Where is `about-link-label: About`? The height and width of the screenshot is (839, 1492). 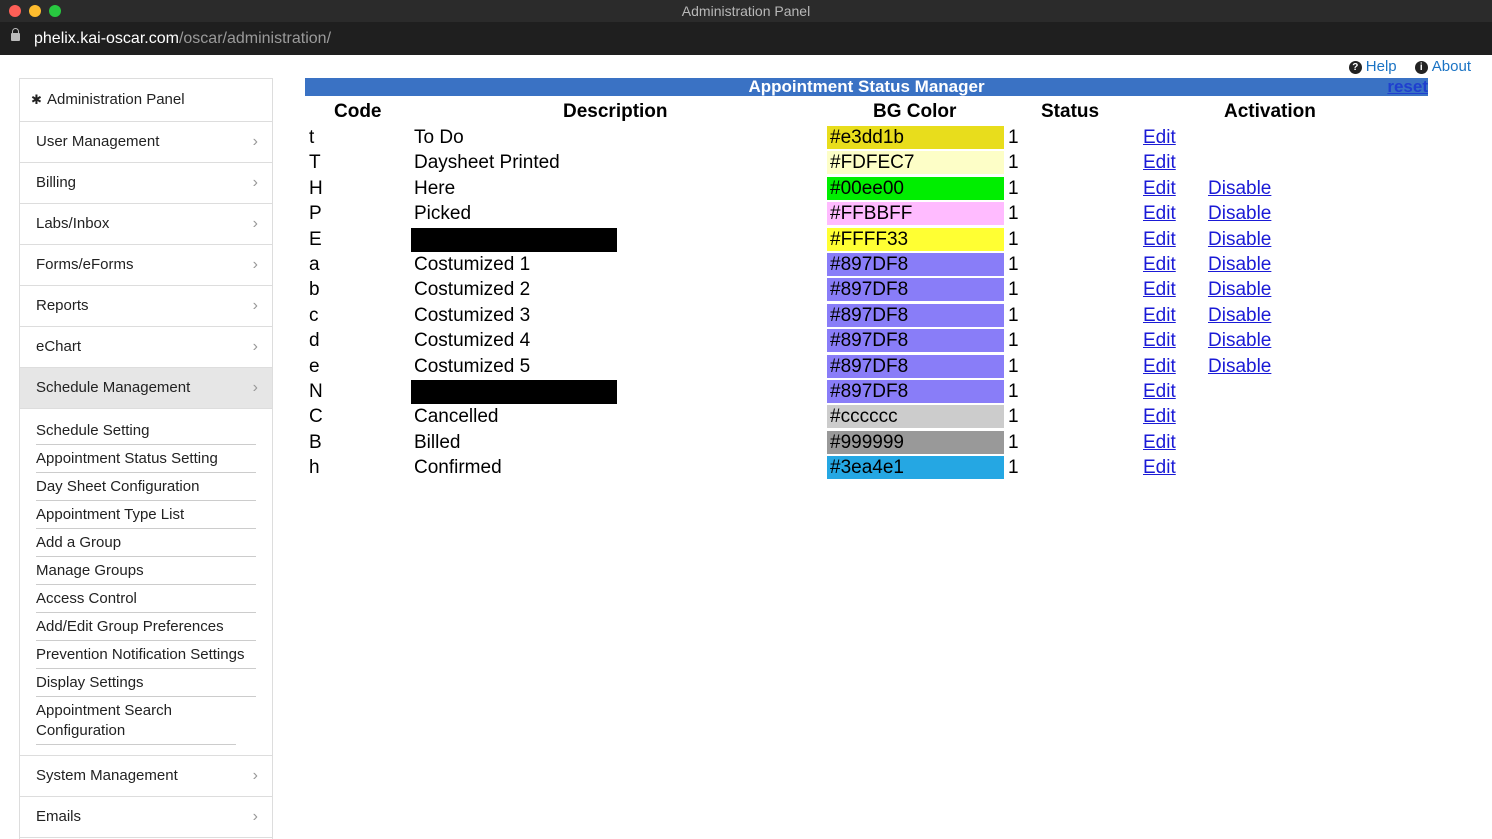
about-link-label: About is located at coordinates (1451, 66).